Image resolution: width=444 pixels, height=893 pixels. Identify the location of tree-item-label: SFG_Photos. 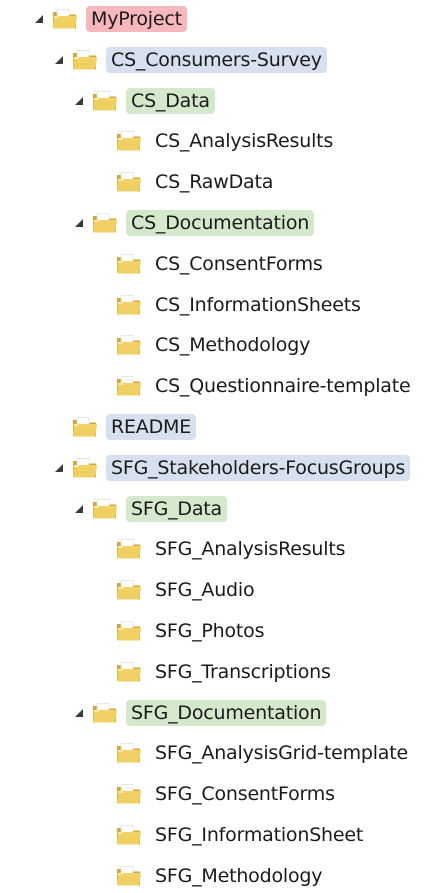
(210, 631).